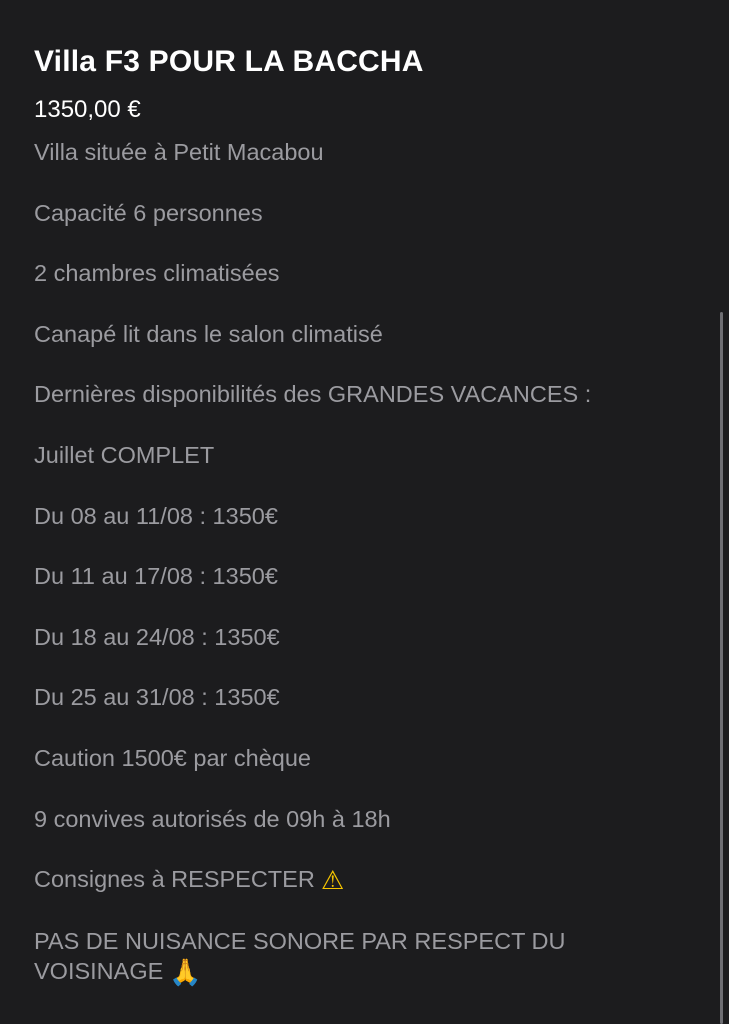 The height and width of the screenshot is (1024, 729). What do you see at coordinates (156, 576) in the screenshot?
I see `description-line: Du 11 au 17/08 : 1350€` at bounding box center [156, 576].